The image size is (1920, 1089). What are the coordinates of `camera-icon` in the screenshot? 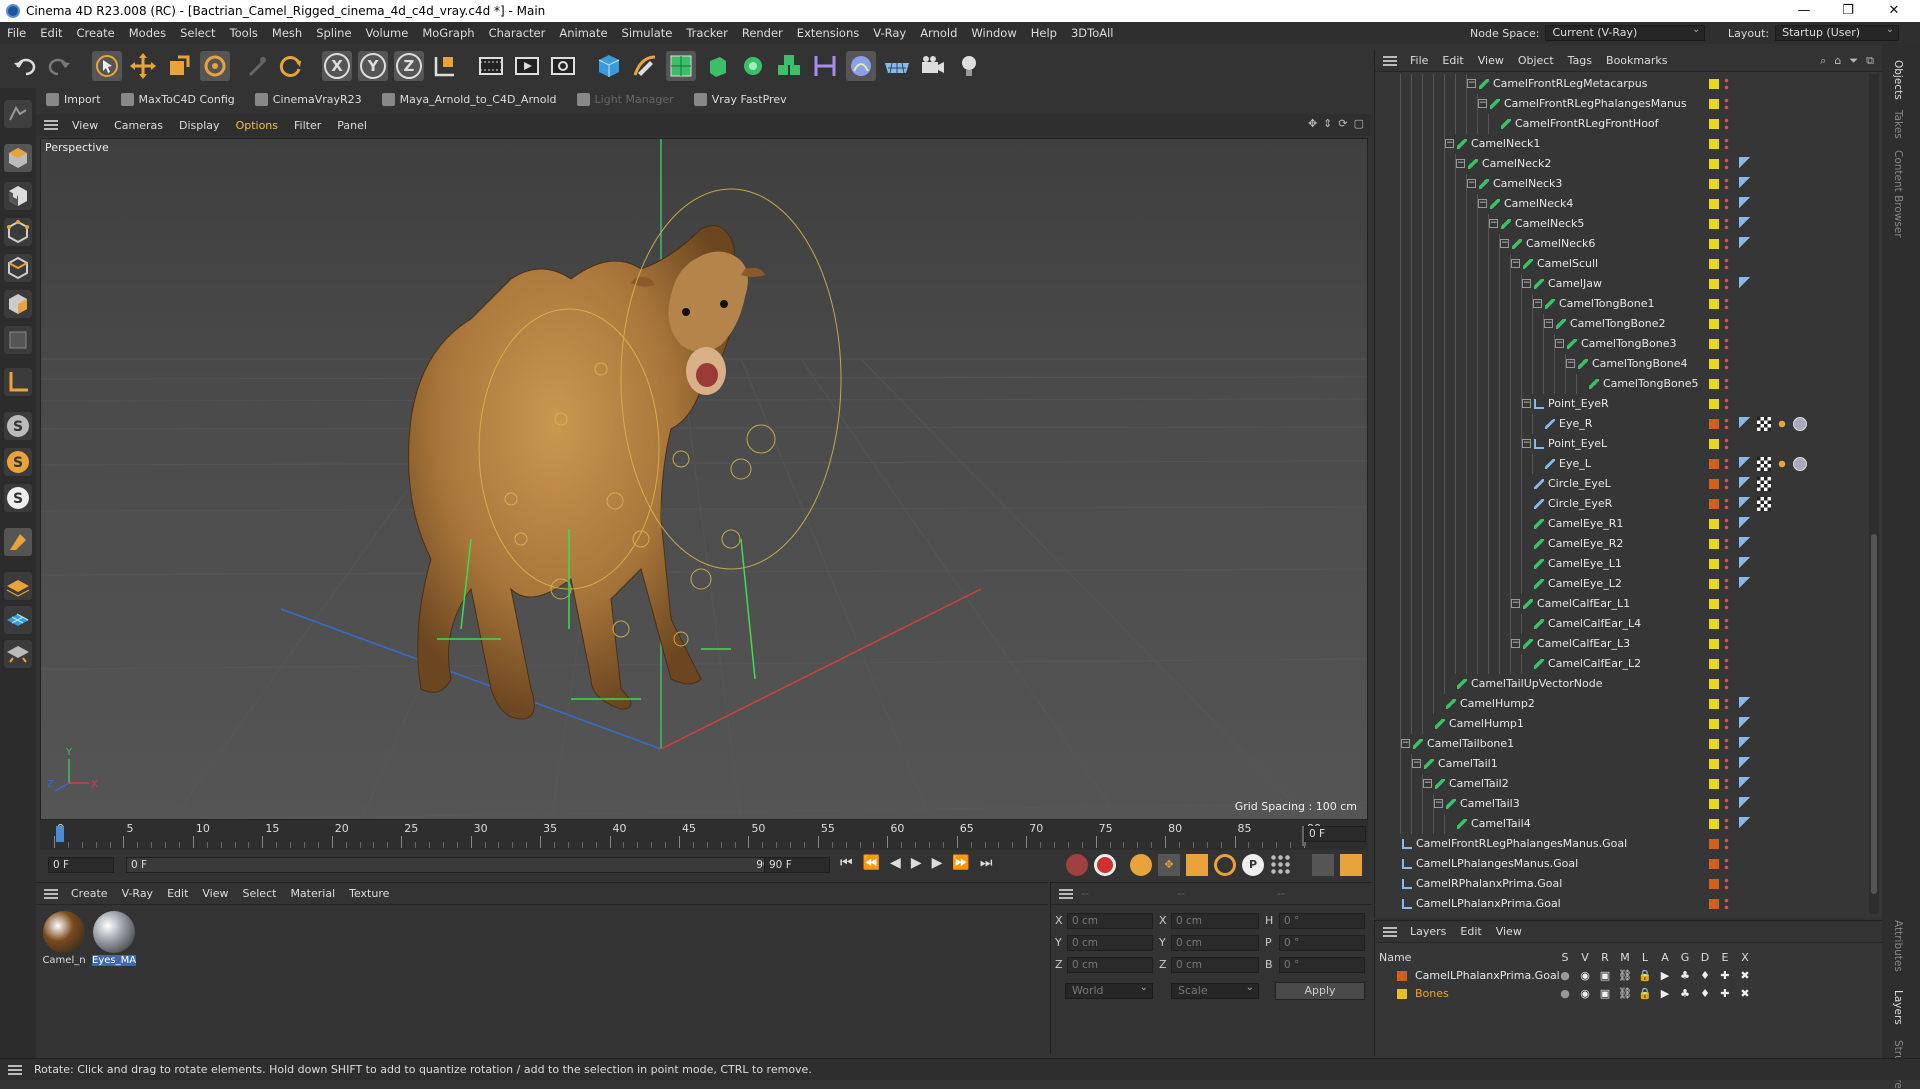 It's located at (933, 66).